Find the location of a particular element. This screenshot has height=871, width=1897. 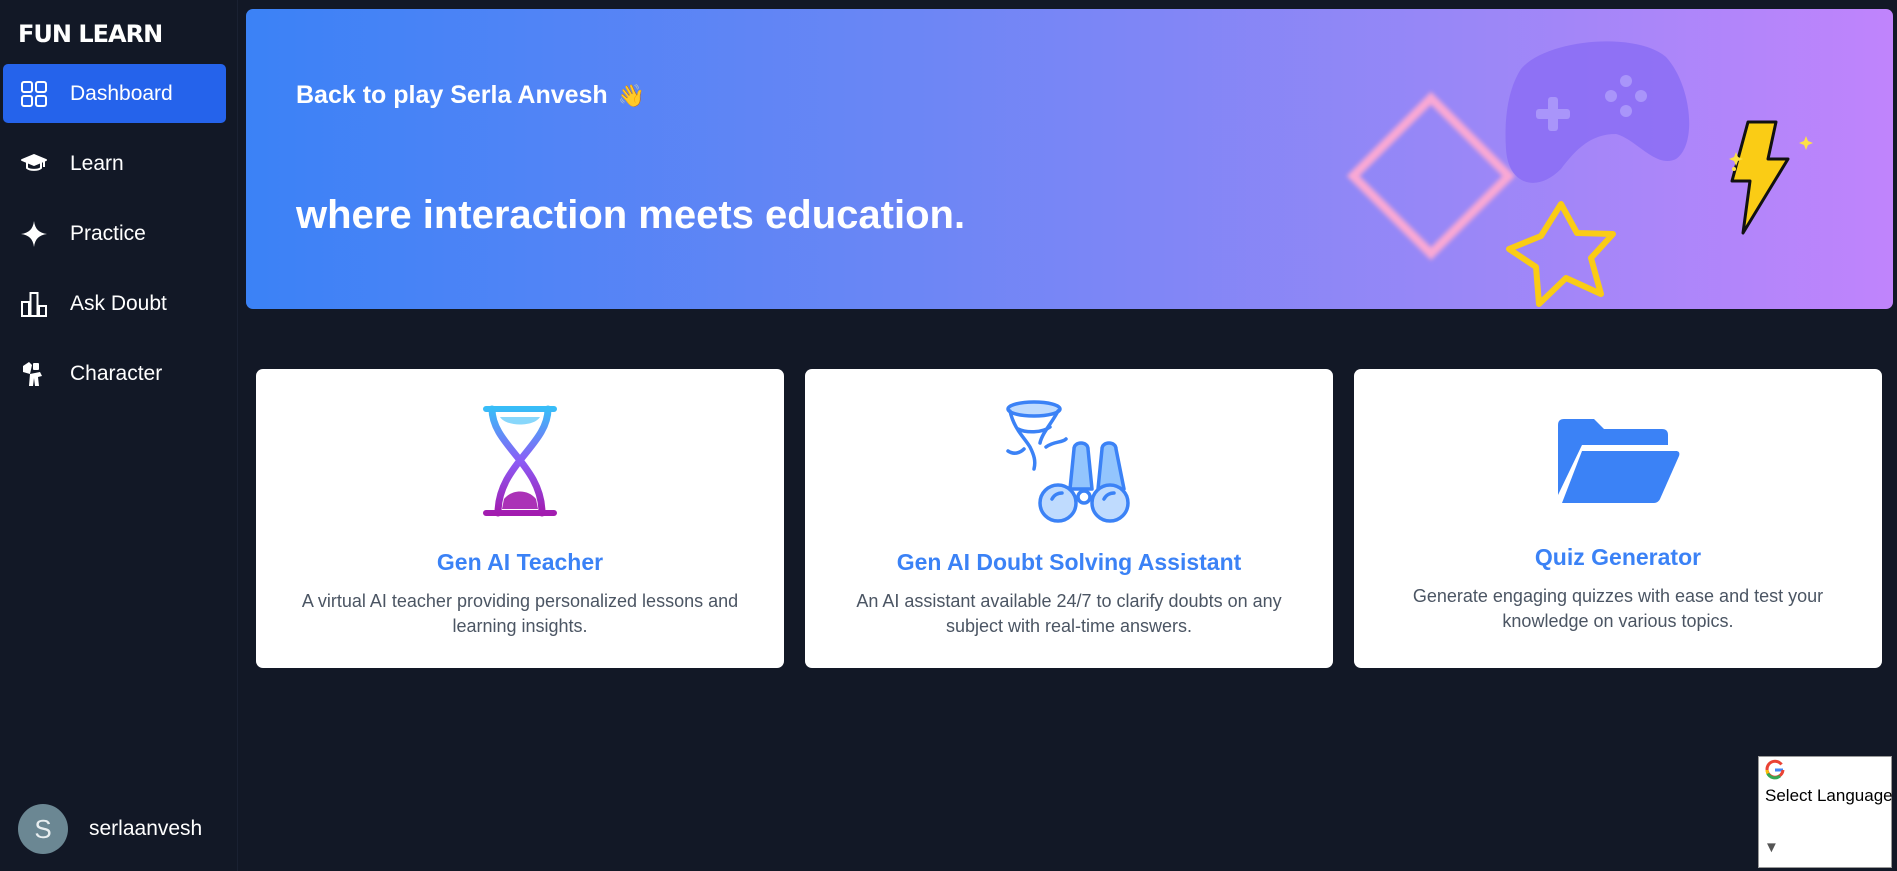

diamond-icon is located at coordinates (1431, 176).